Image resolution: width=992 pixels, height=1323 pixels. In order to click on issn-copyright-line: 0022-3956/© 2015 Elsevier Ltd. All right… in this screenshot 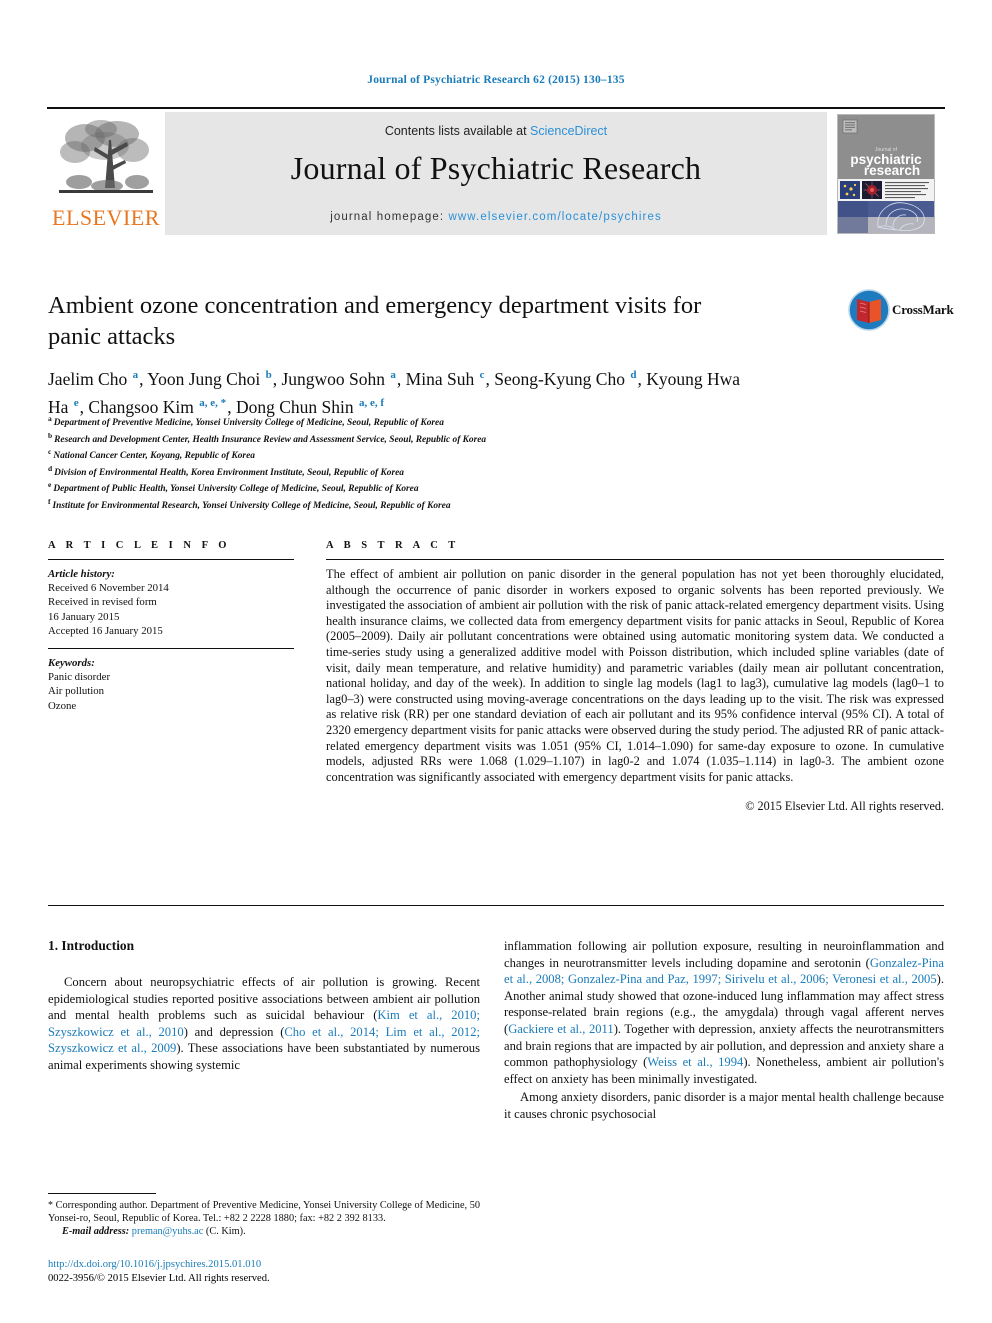, I will do `click(159, 1278)`.